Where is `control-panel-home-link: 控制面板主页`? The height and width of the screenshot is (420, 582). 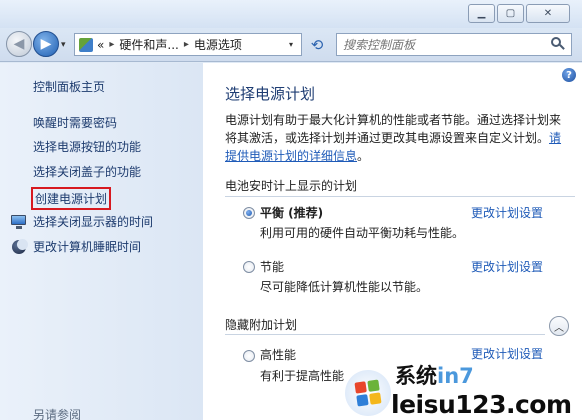 control-panel-home-link: 控制面板主页 is located at coordinates (69, 86).